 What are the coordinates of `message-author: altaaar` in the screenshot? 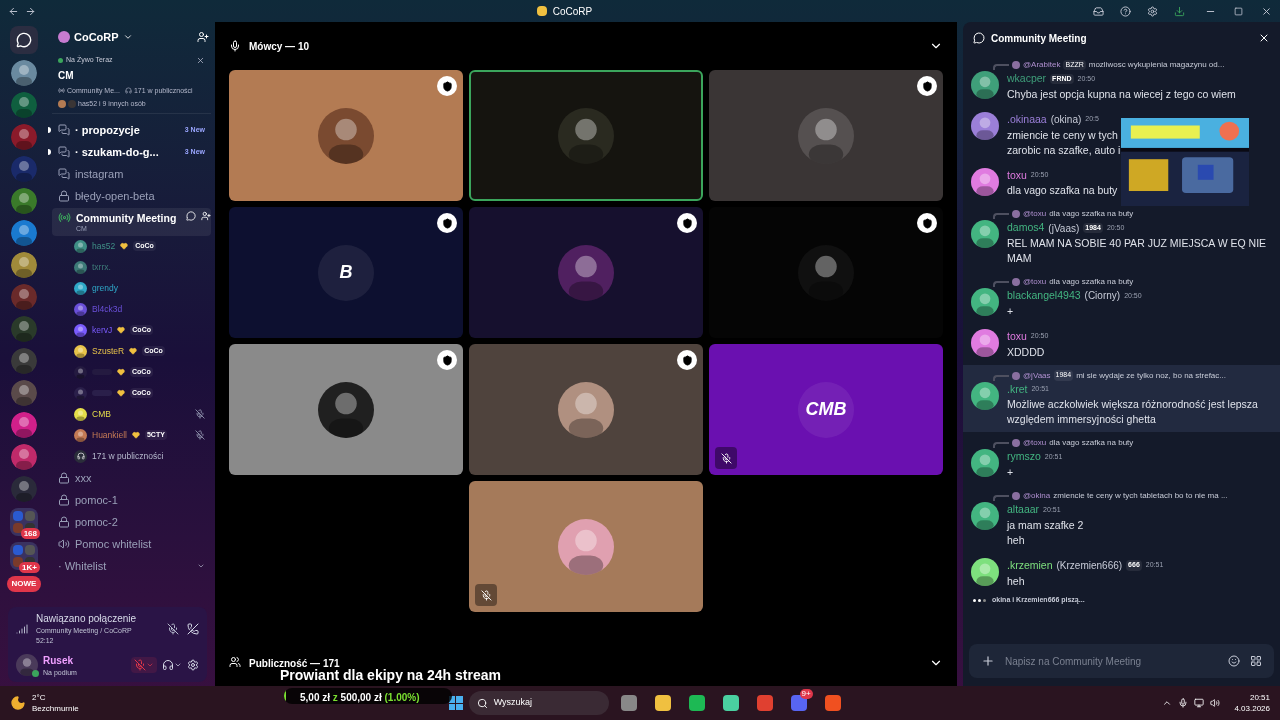 It's located at (1023, 510).